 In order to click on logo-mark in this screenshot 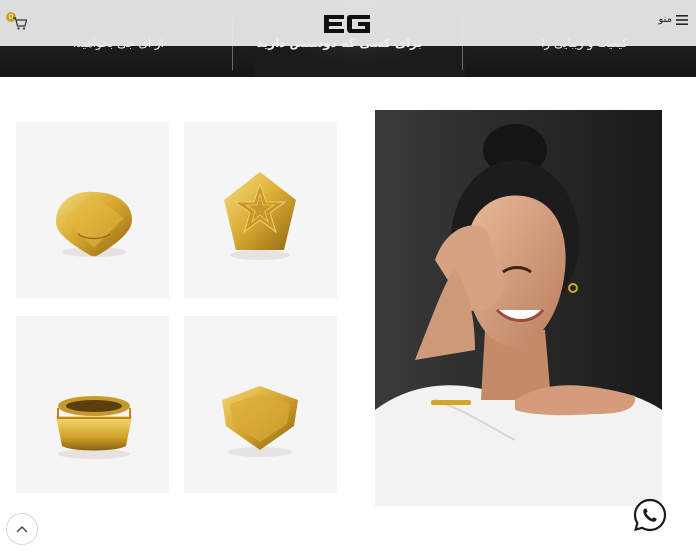, I will do `click(347, 24)`.